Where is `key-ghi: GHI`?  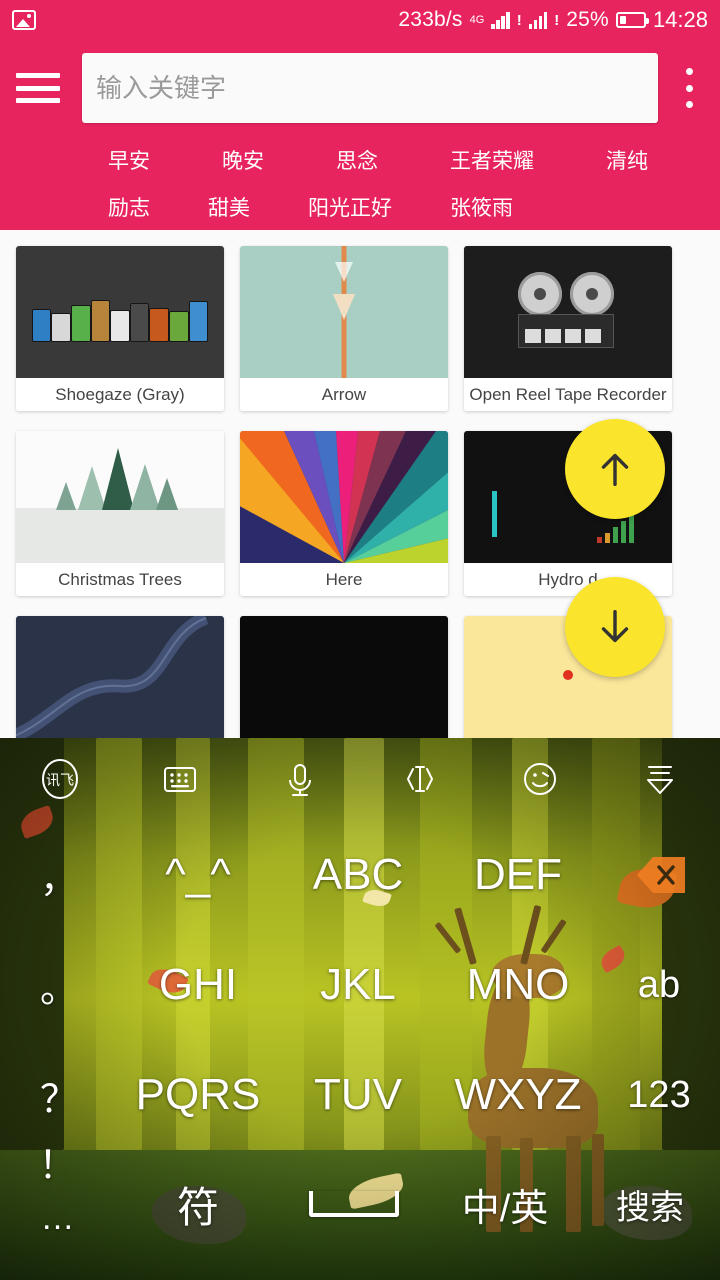 key-ghi: GHI is located at coordinates (198, 985).